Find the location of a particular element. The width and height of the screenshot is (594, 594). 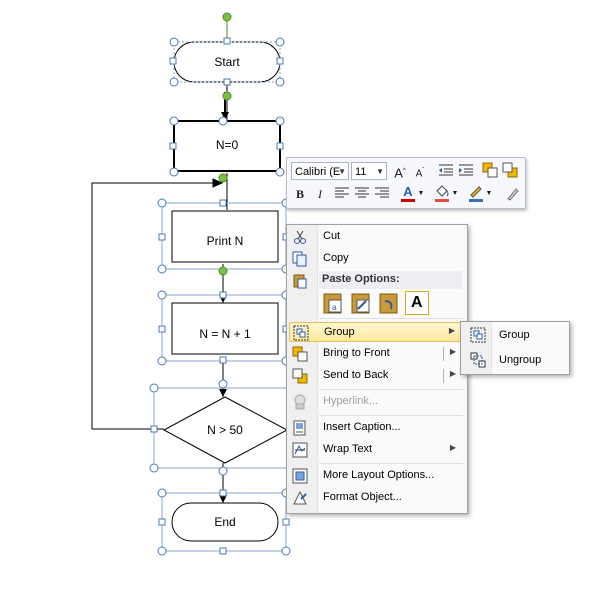

mini-toolbar: Calibri (E ▼ 11 ▼ A^ Aˇ B I A ▼ ▼ ▼ is located at coordinates (406, 183).